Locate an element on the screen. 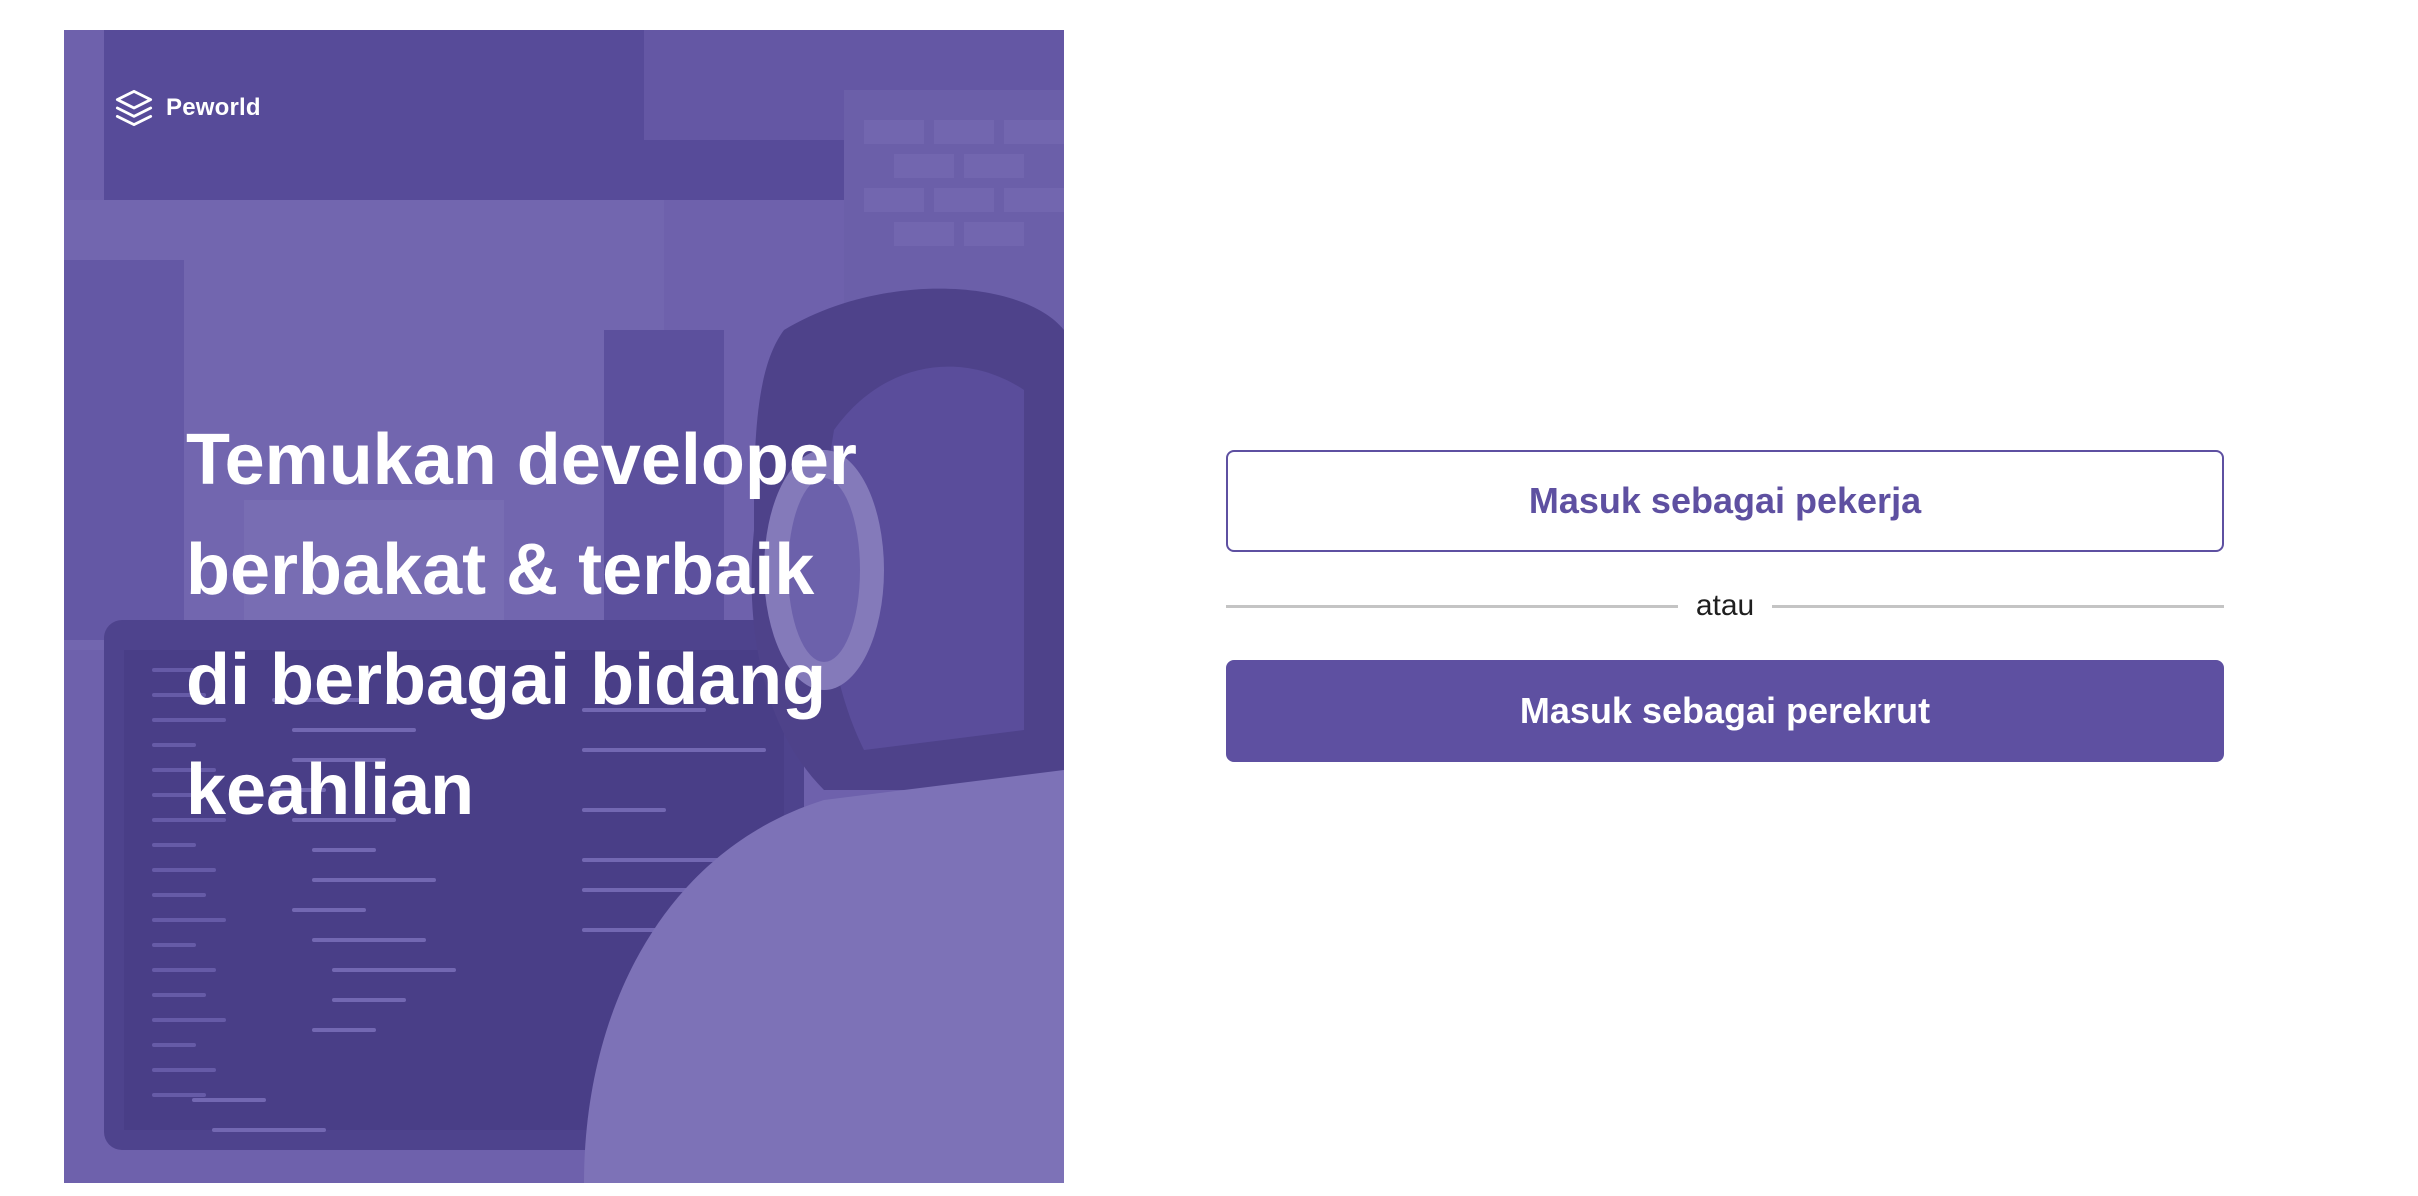 The width and height of the screenshot is (2418, 1196). divider-text: atau is located at coordinates (1725, 605).